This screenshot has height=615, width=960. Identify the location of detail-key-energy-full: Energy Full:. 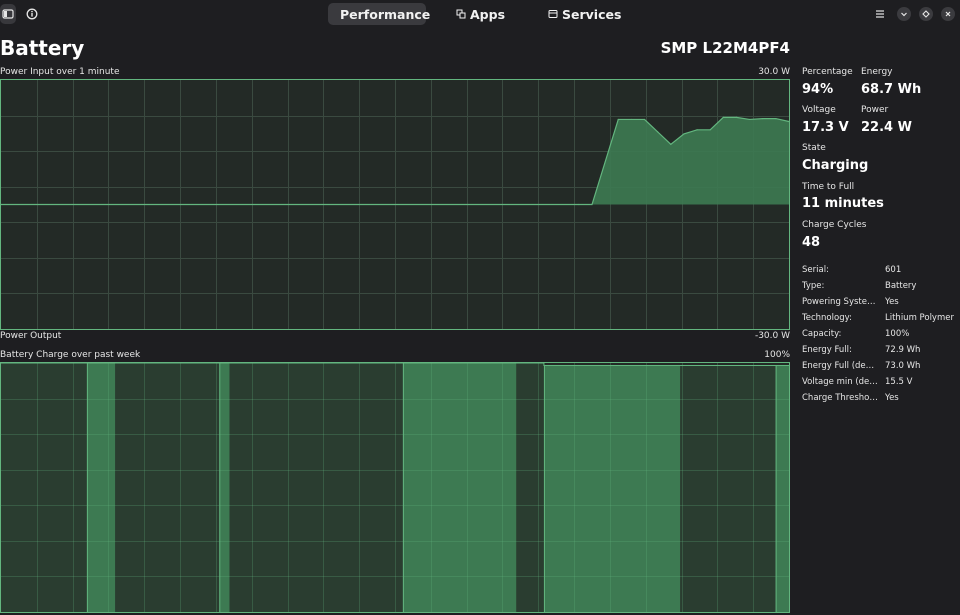
(827, 350).